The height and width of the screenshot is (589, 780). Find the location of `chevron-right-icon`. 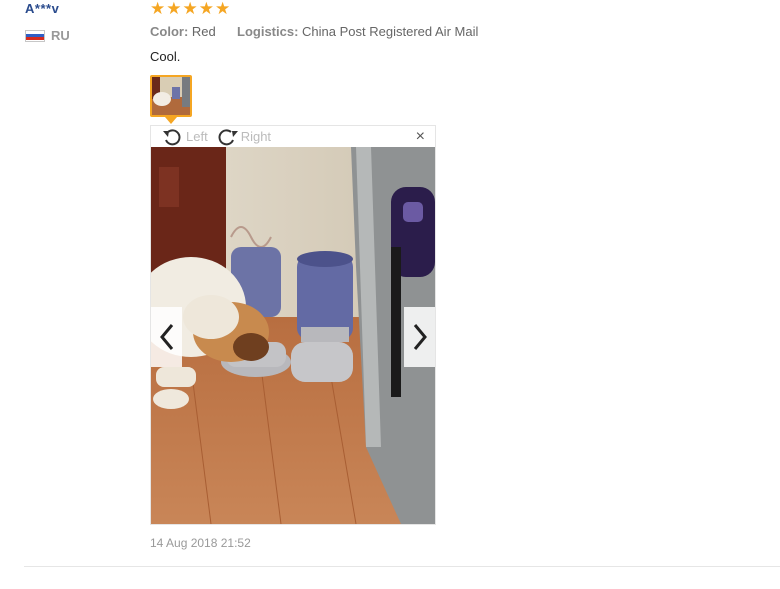

chevron-right-icon is located at coordinates (420, 337).